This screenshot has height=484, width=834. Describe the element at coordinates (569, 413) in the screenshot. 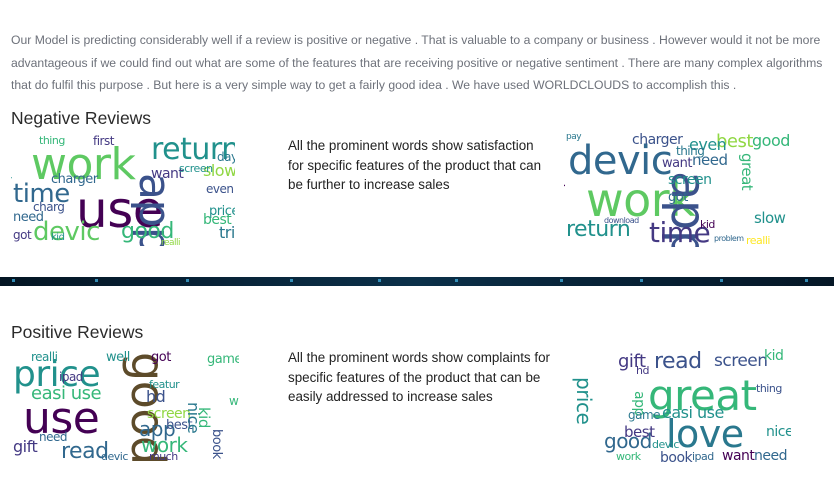

I see `wordcloud-word: use` at that location.